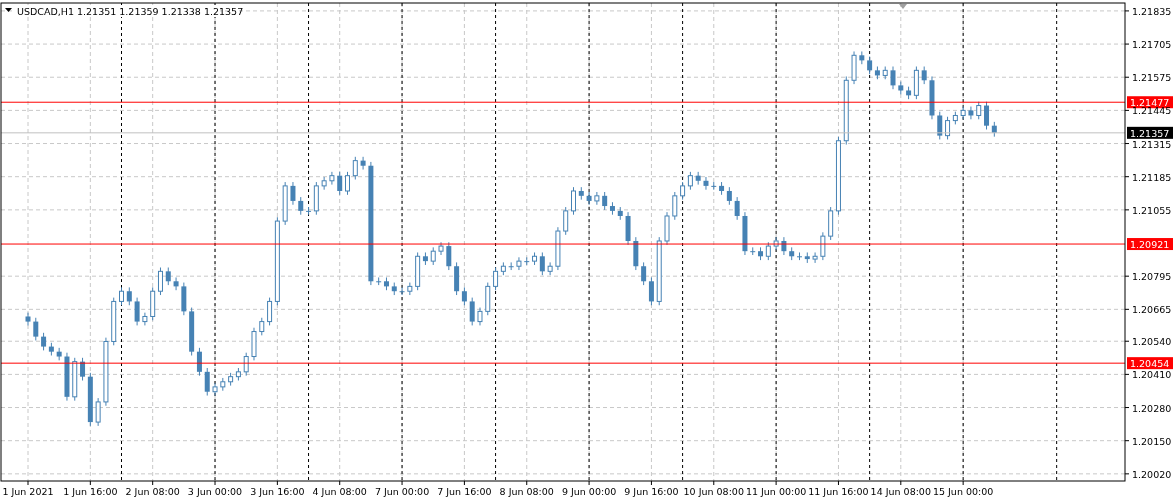  What do you see at coordinates (903, 6) in the screenshot?
I see `shift-marker-icon` at bounding box center [903, 6].